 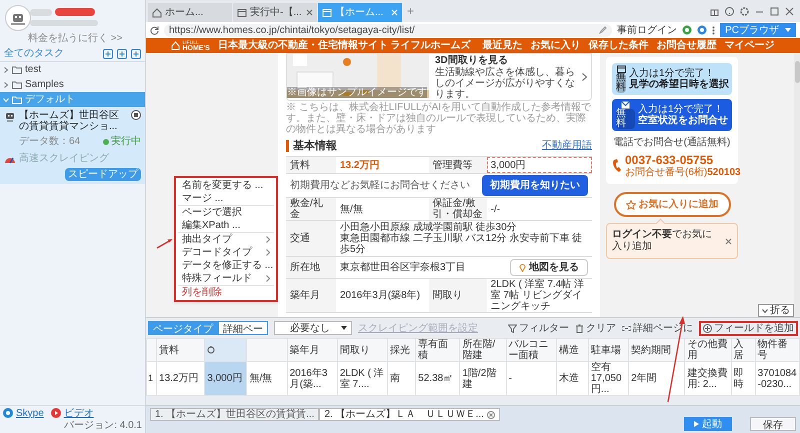 I want to click on free-badge: 無料, so click(x=625, y=119).